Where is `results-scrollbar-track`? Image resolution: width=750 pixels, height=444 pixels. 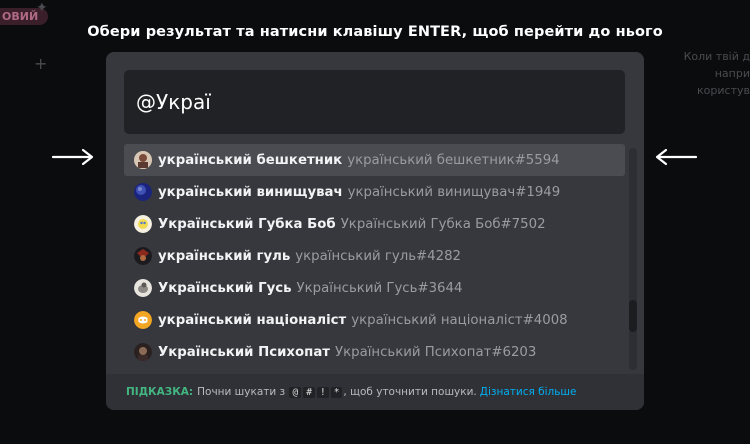 results-scrollbar-track is located at coordinates (633, 259).